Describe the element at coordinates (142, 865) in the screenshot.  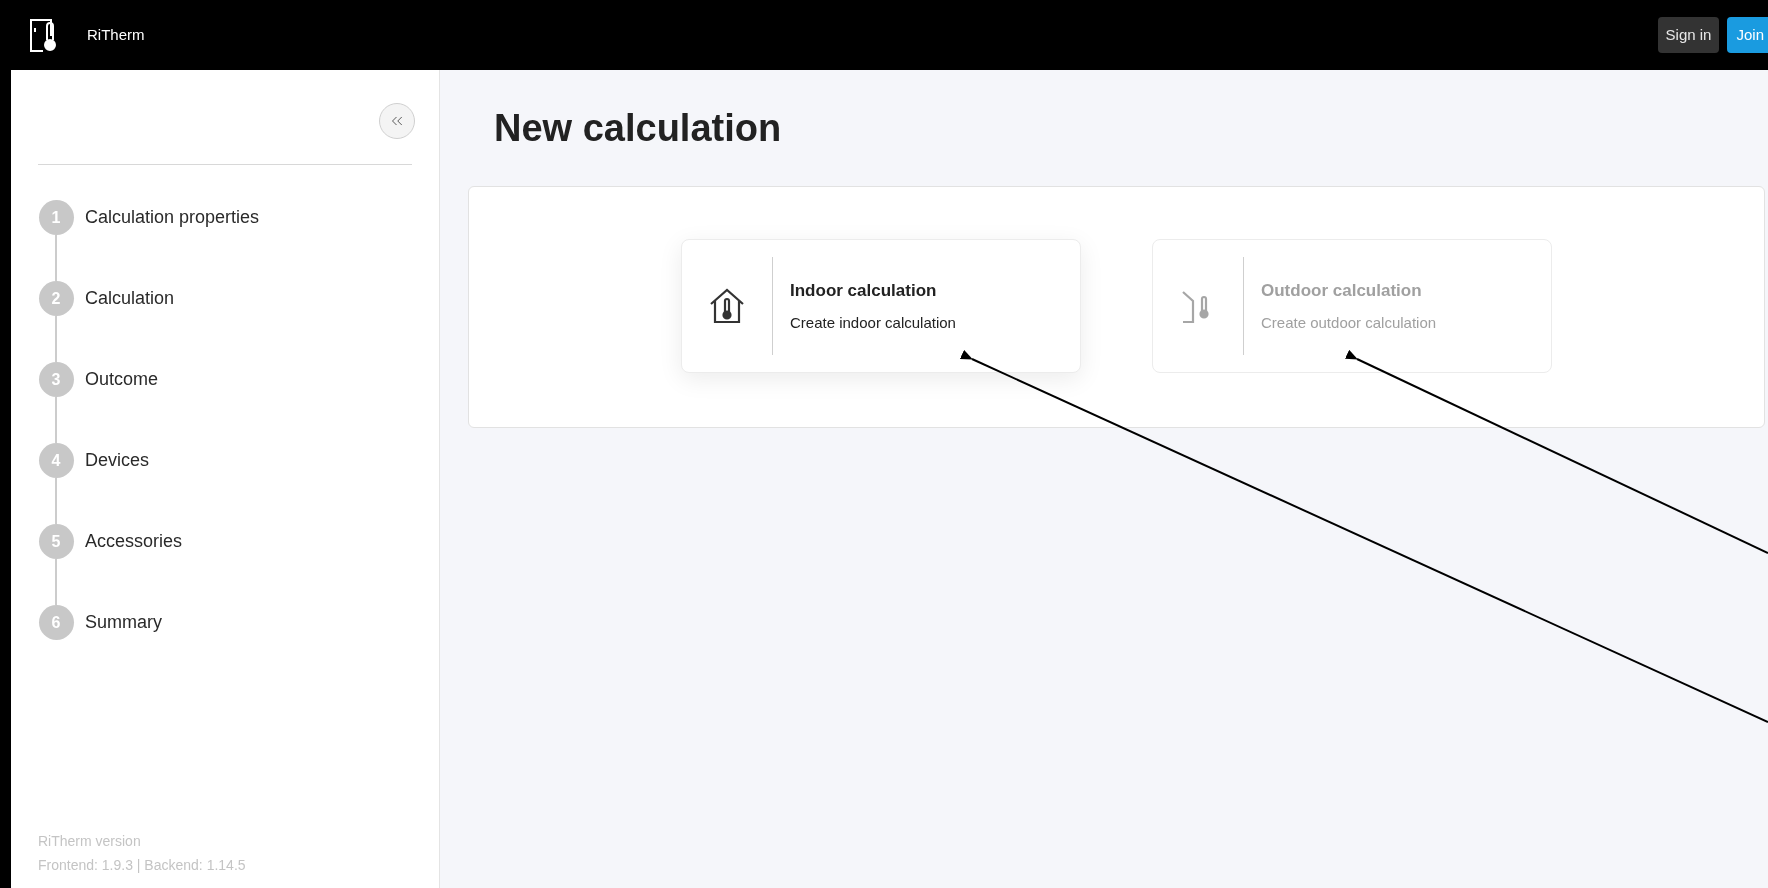
I see `version-info: Frontend: 1.9.3 | Backend: 1.14.5` at that location.